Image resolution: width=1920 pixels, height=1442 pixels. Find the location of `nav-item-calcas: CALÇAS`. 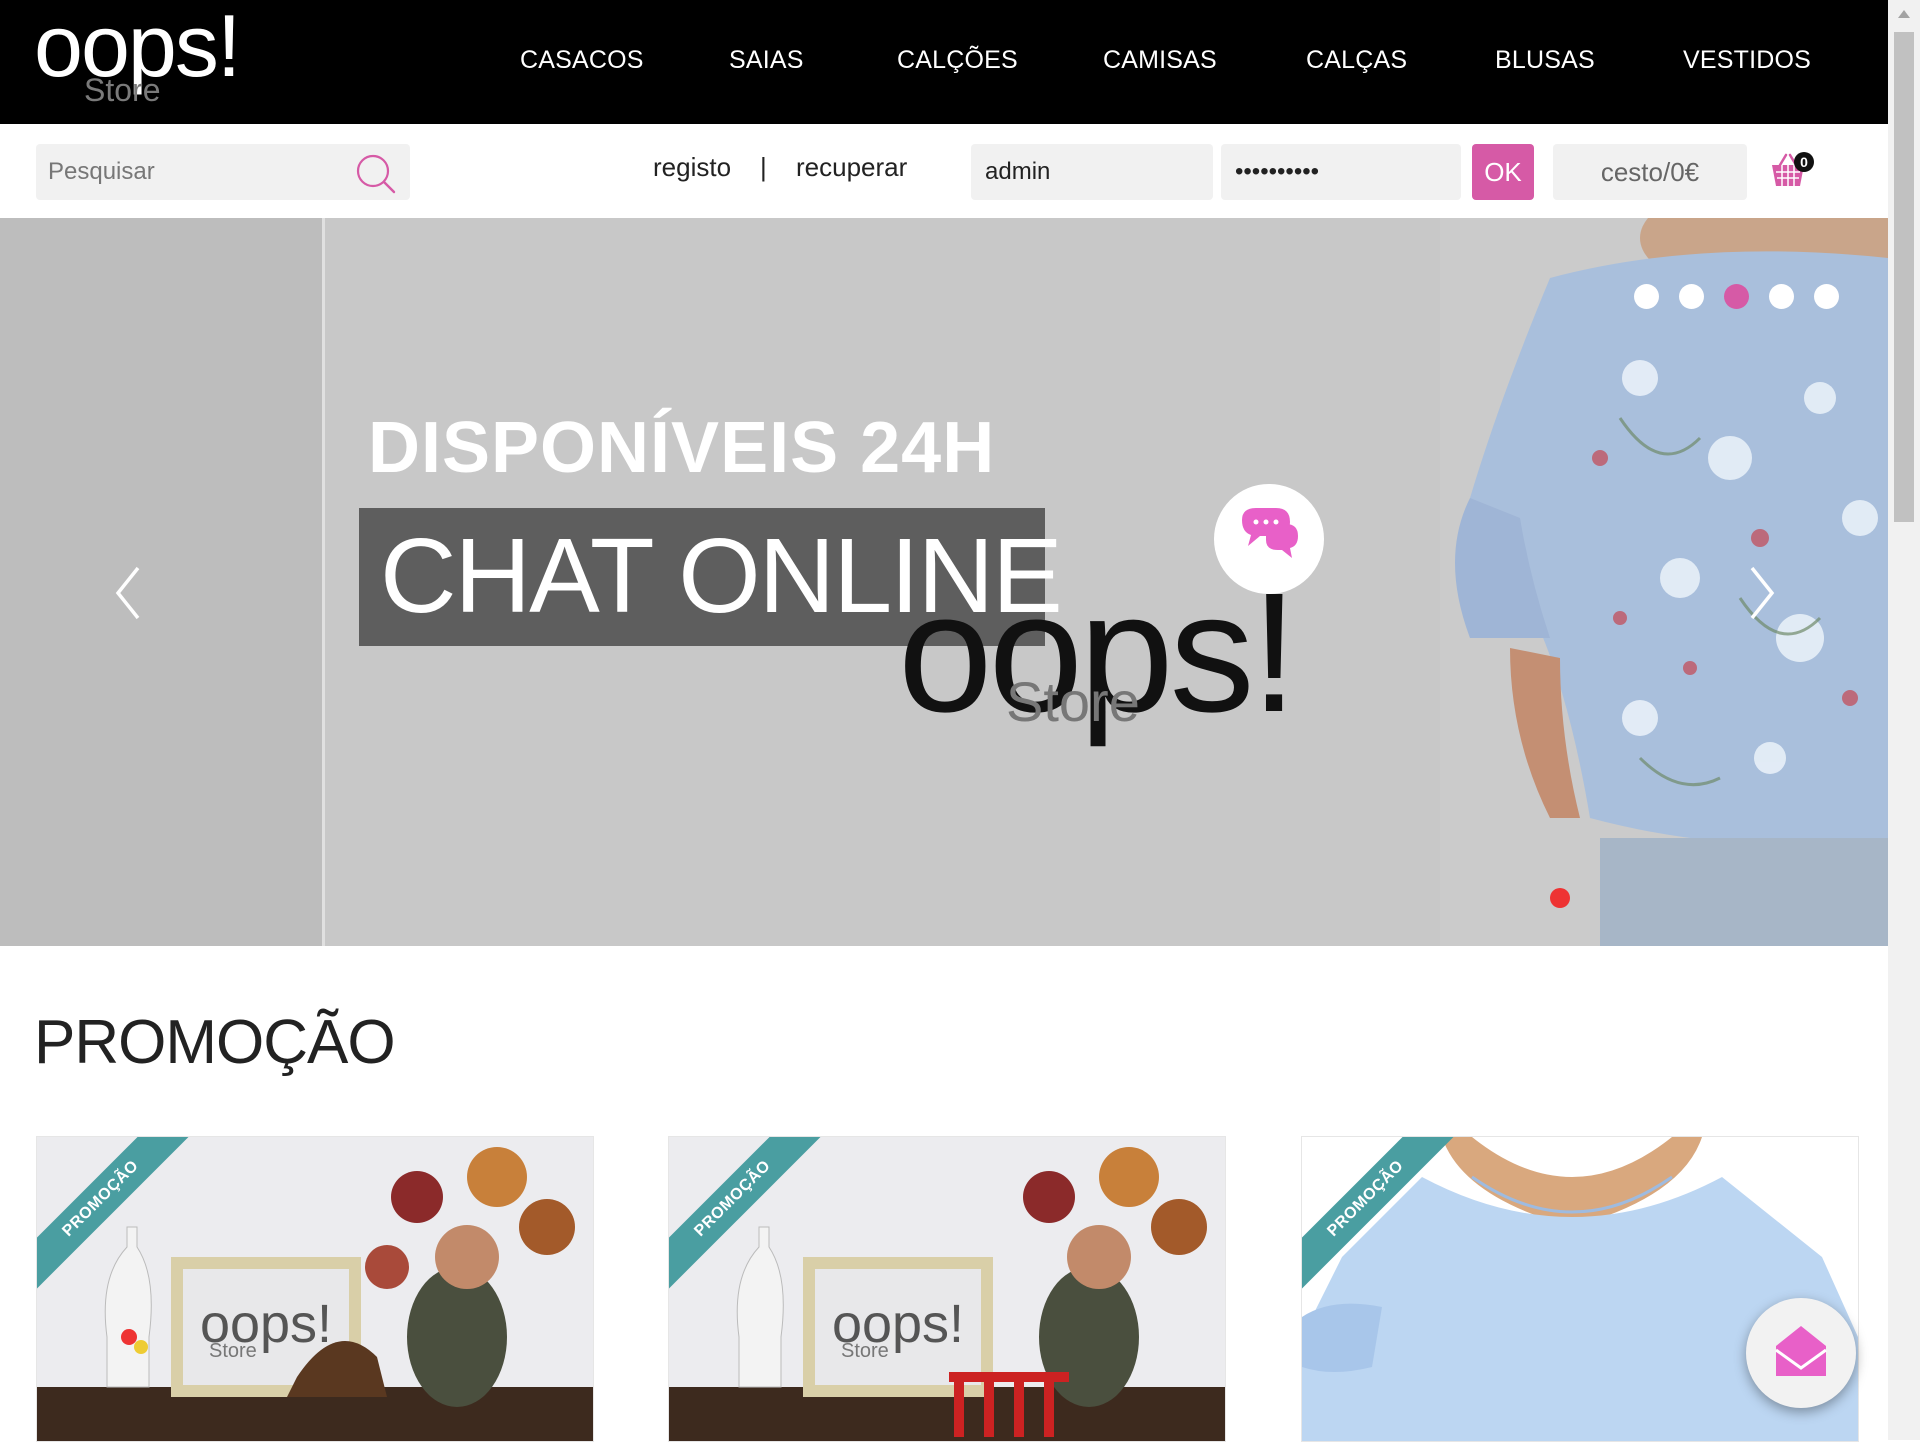

nav-item-calcas: CALÇAS is located at coordinates (1356, 60).